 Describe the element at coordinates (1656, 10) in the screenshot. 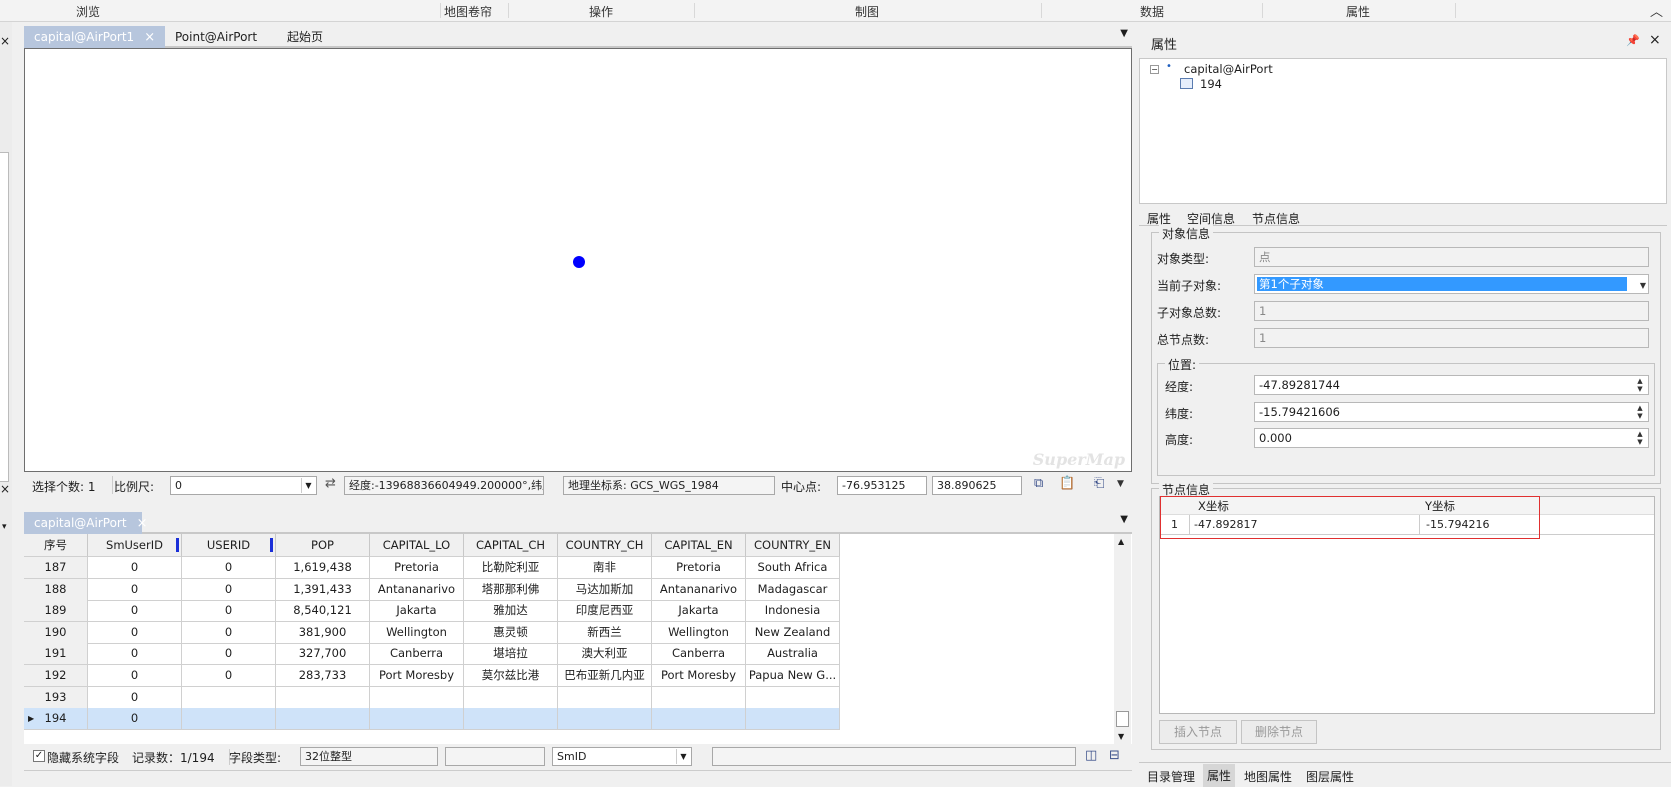

I see `ribbon-collapse-icon: ︿` at that location.